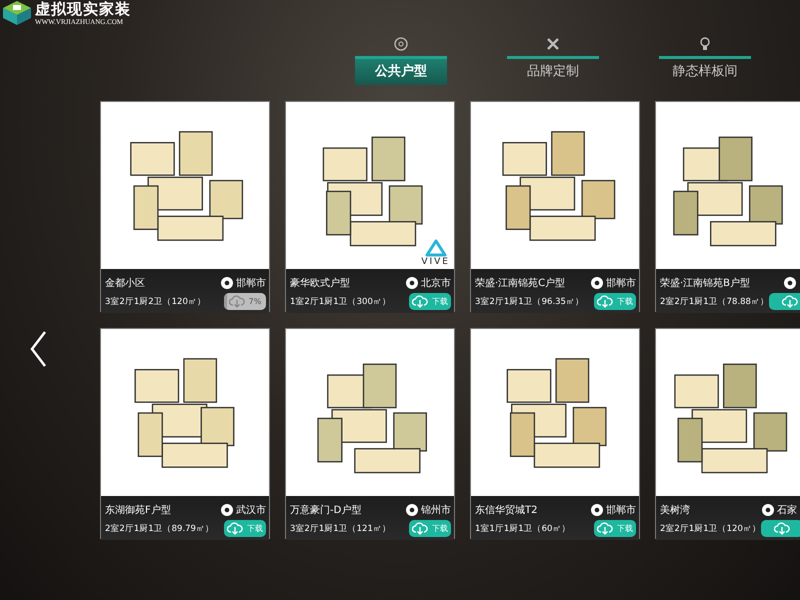  What do you see at coordinates (185, 433) in the screenshot?
I see `card: 东湖御苑F户型 武汉市 2室2厅1厨1卫（89.79㎡） 下载` at bounding box center [185, 433].